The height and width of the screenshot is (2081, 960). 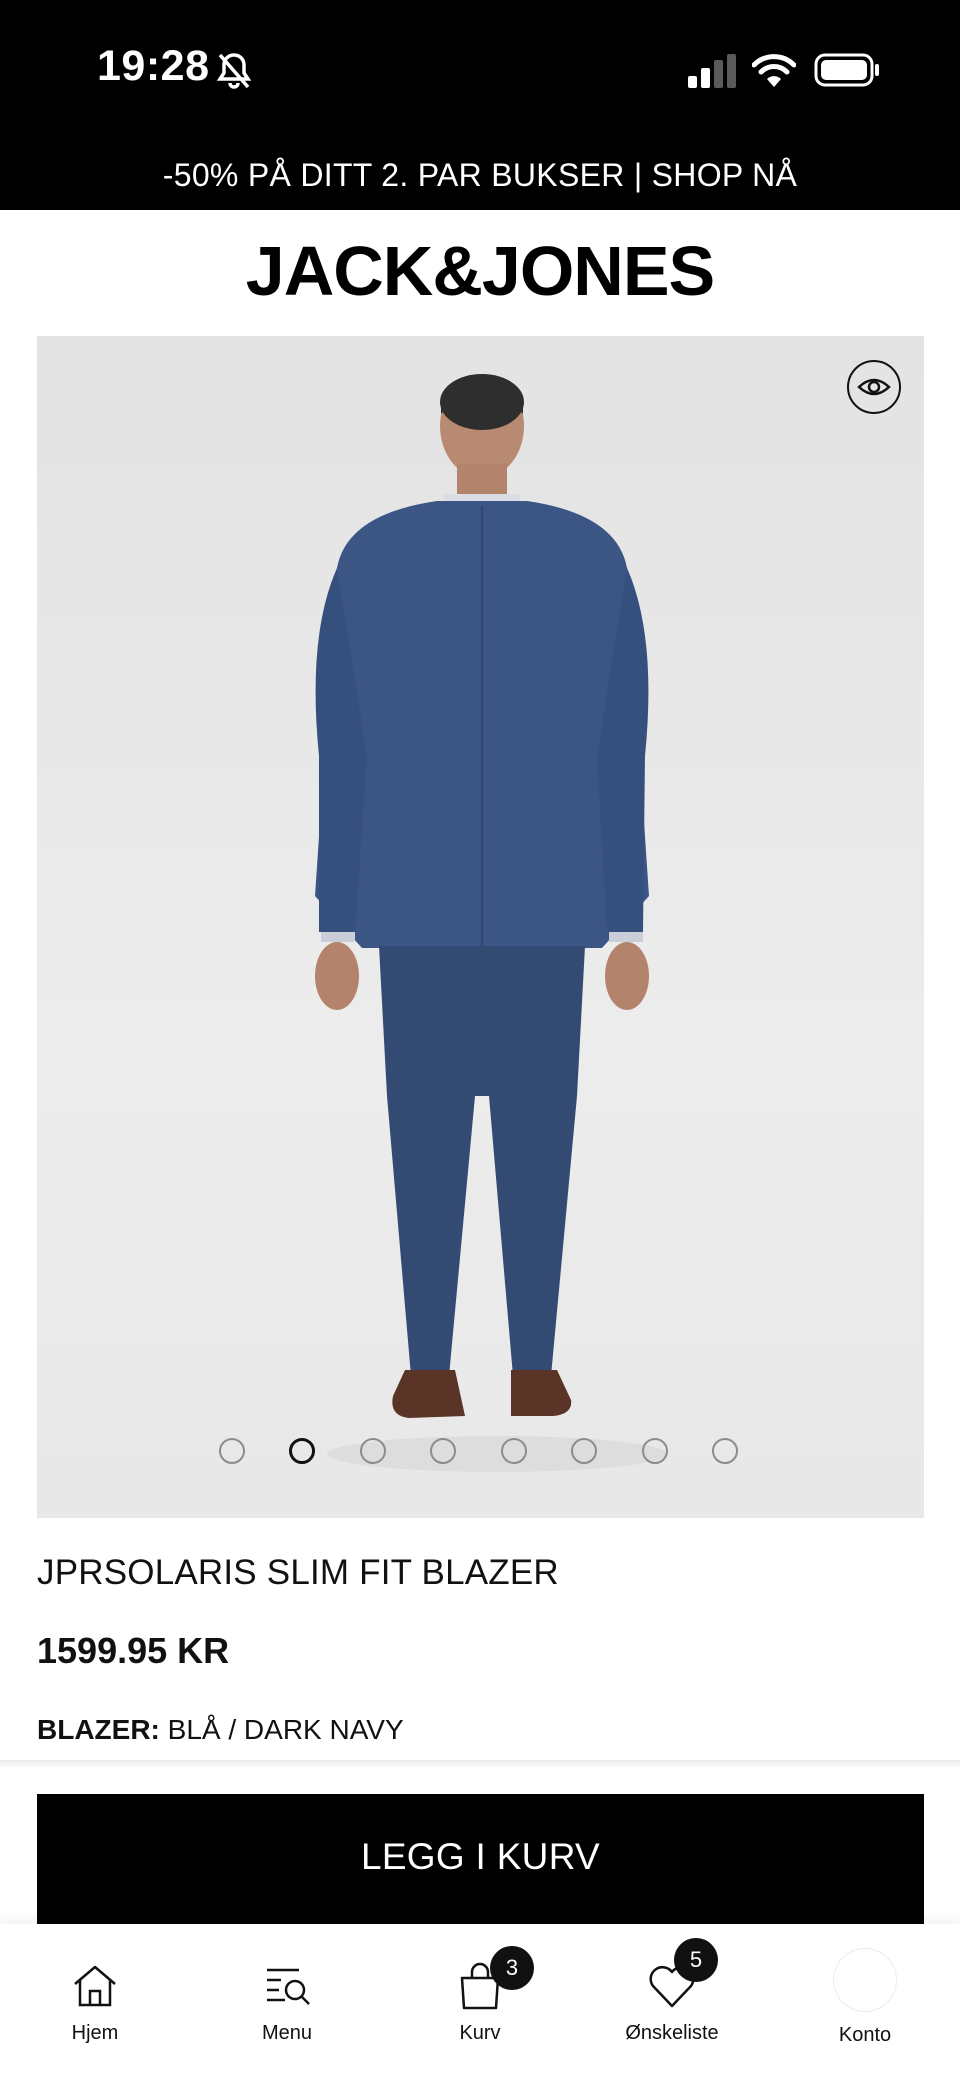 I want to click on nav-account: Konto, so click(x=865, y=2002).